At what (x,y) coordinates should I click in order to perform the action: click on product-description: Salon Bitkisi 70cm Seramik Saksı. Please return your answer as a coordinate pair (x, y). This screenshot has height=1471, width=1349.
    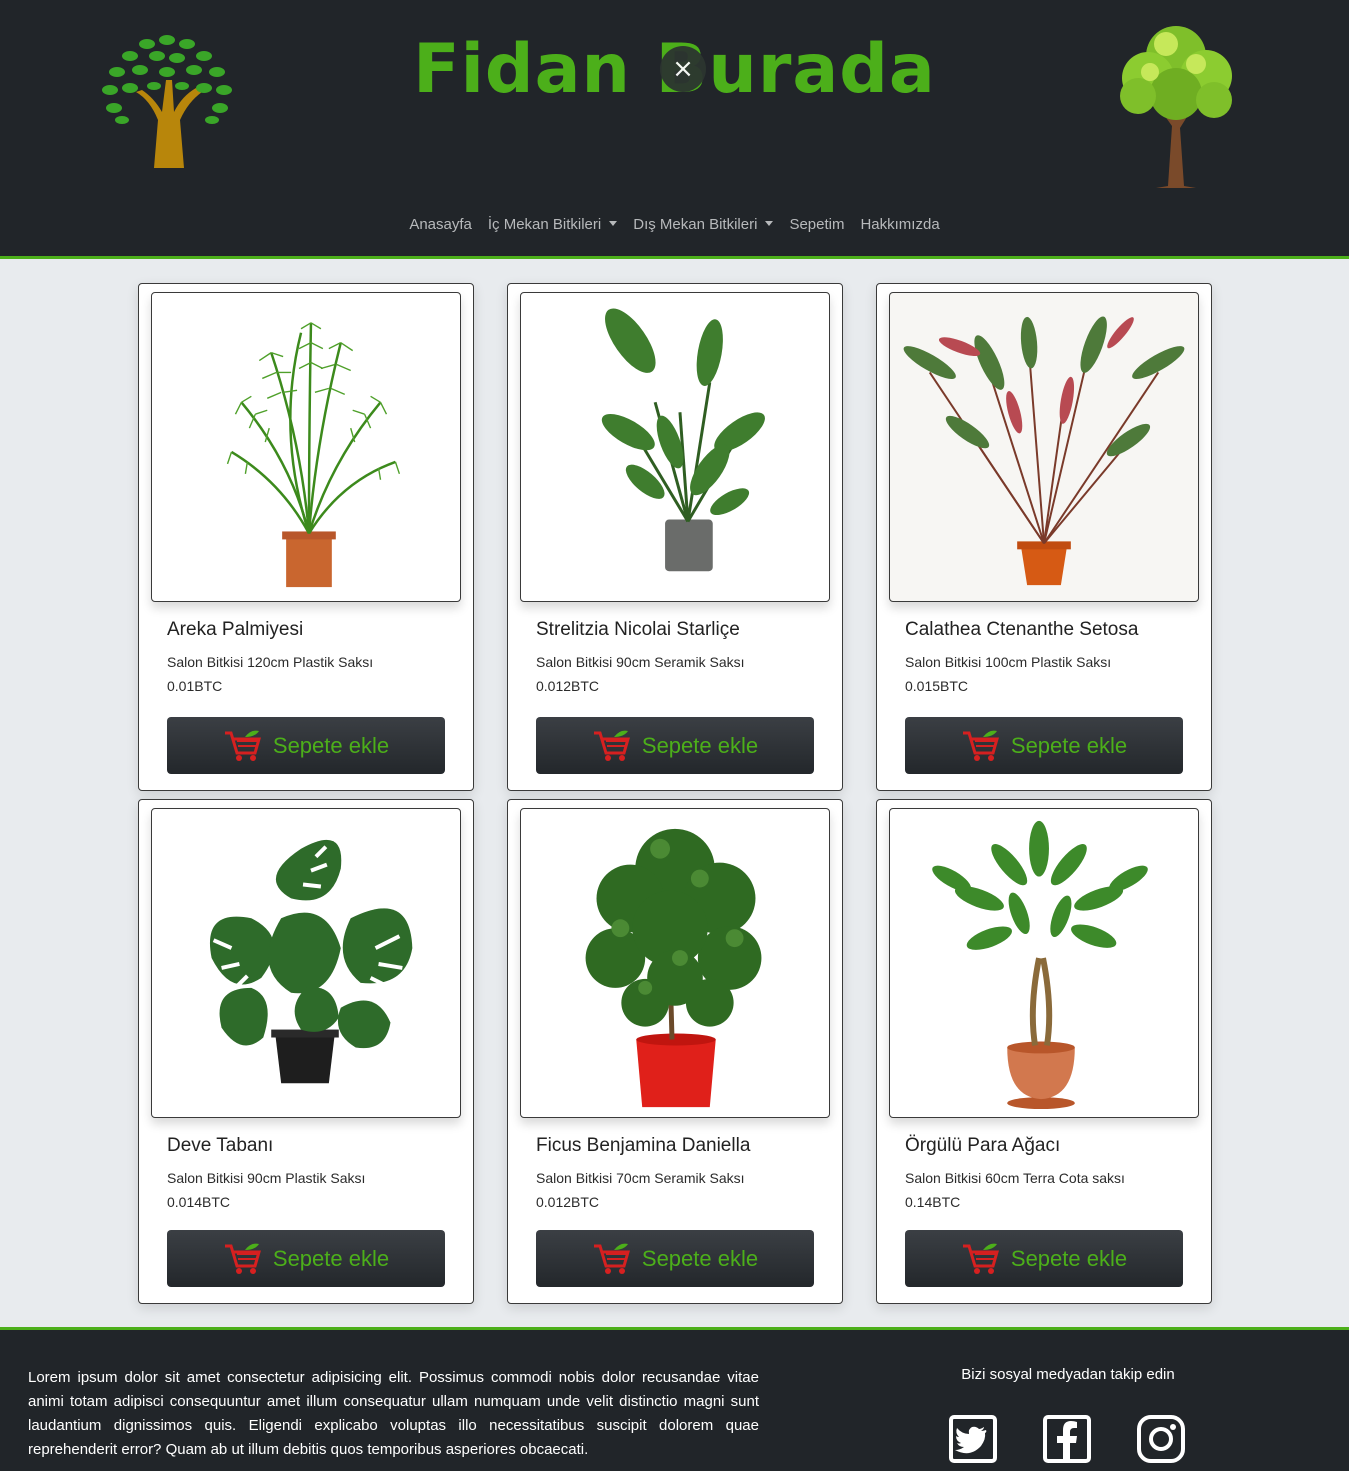
    Looking at the image, I should click on (640, 1178).